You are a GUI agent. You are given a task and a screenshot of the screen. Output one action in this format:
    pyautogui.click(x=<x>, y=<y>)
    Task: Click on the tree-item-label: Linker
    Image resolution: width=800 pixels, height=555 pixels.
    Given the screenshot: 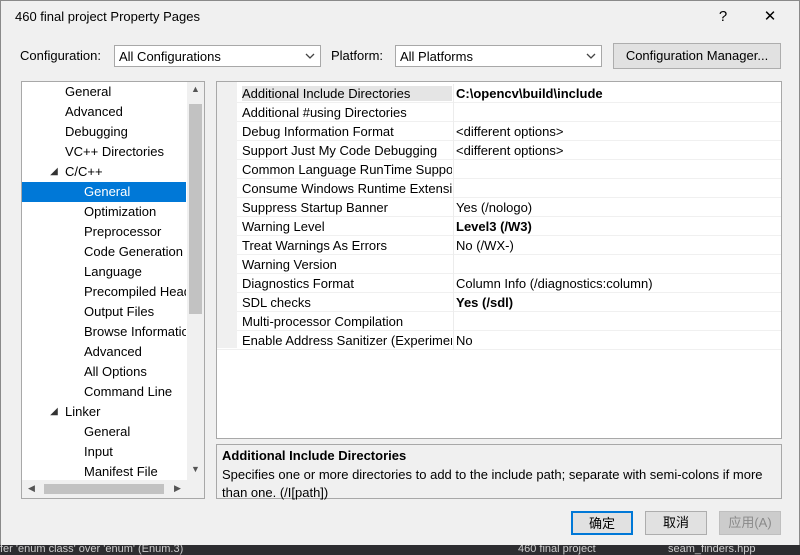 What is the action you would take?
    pyautogui.click(x=83, y=411)
    